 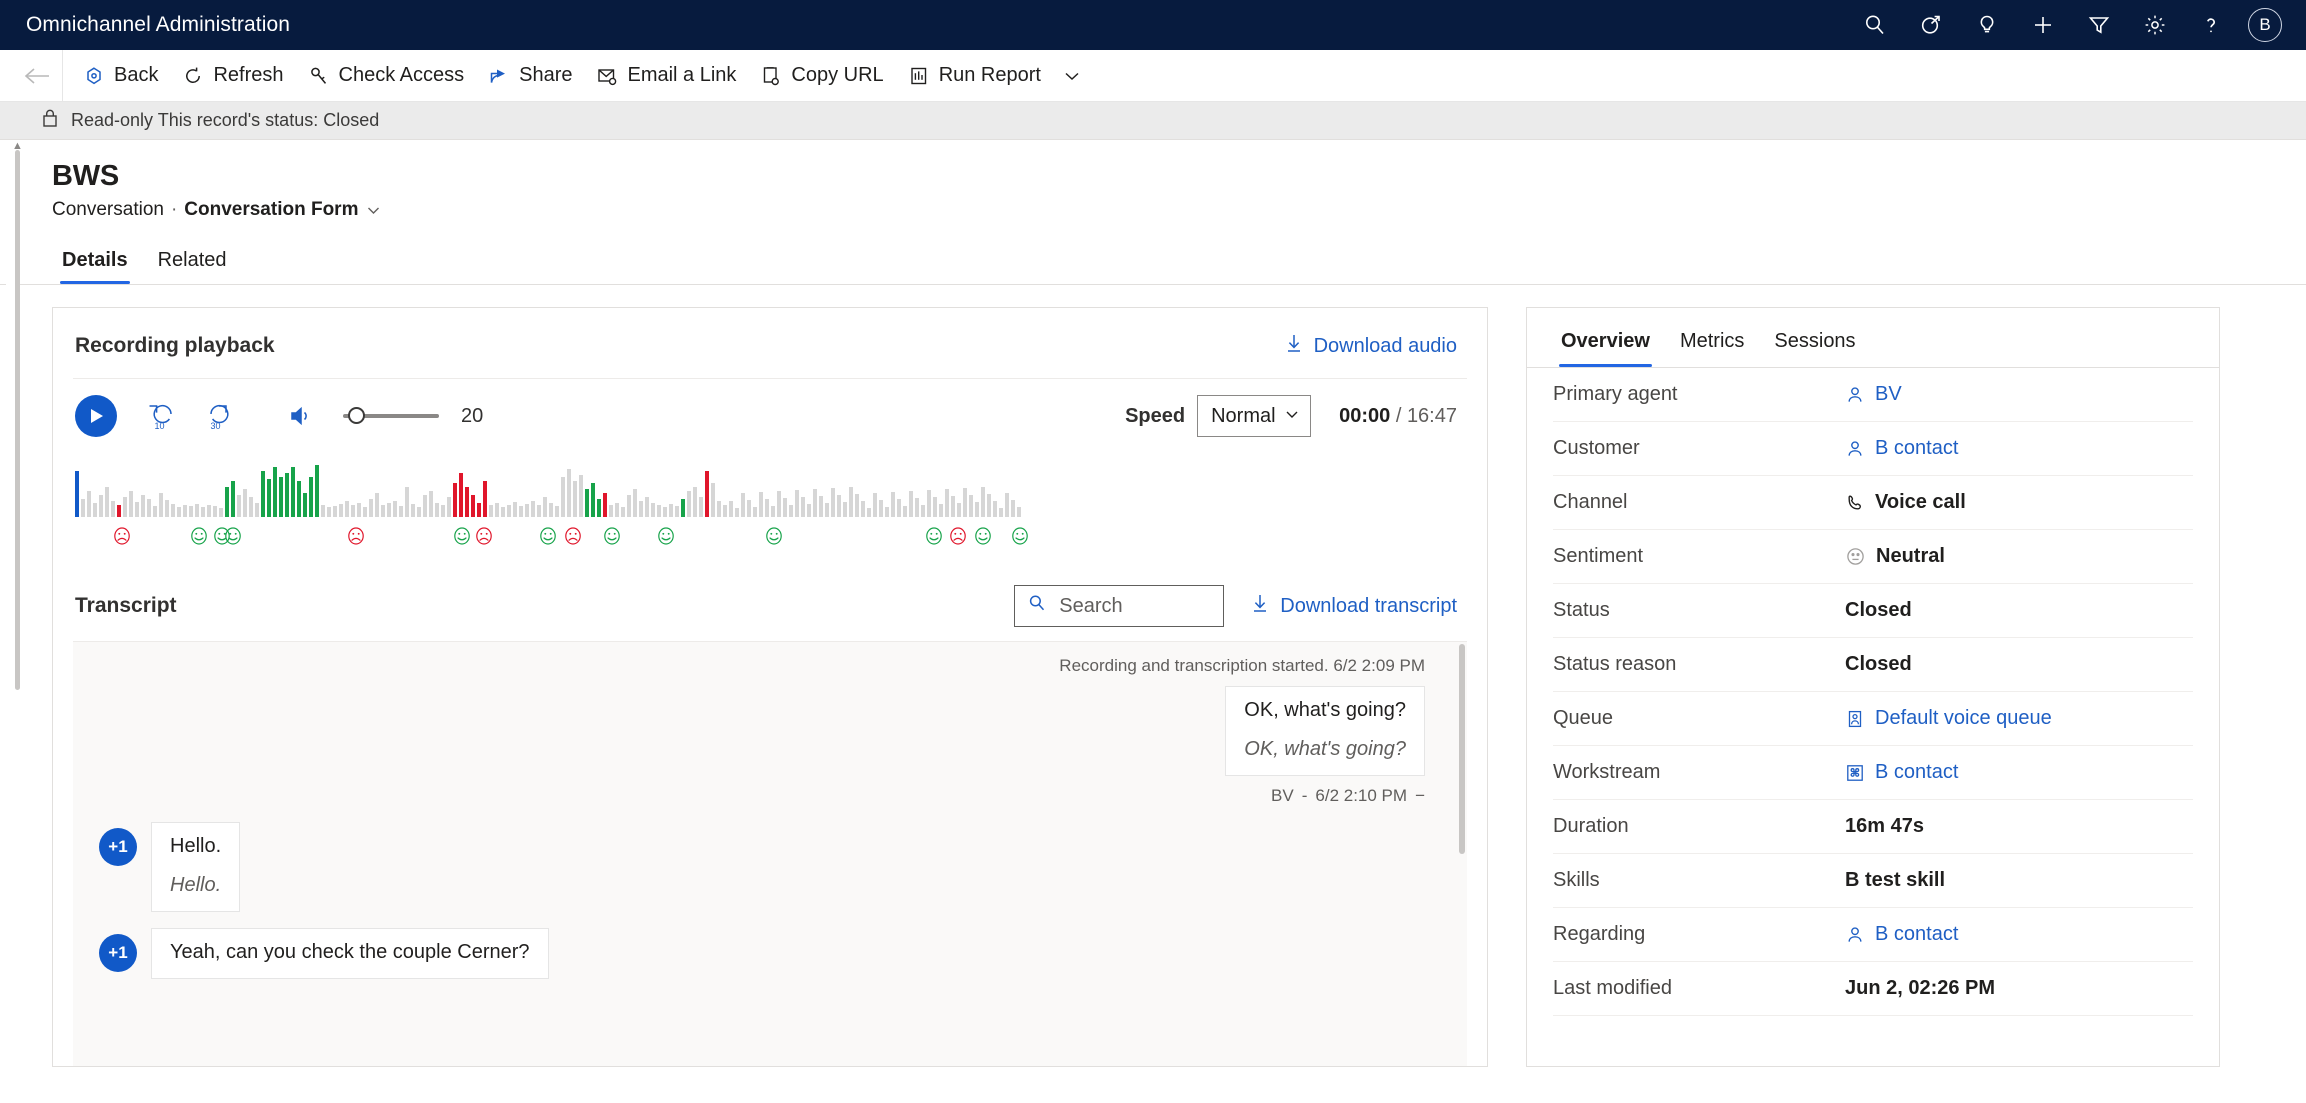 What do you see at coordinates (2099, 25) in the screenshot?
I see `filter-icon` at bounding box center [2099, 25].